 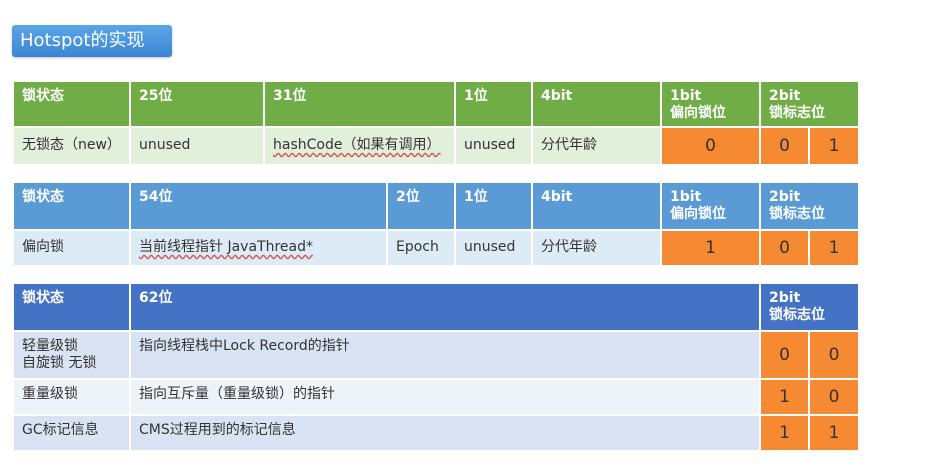 I want to click on header-2bit: 2位, so click(x=421, y=206).